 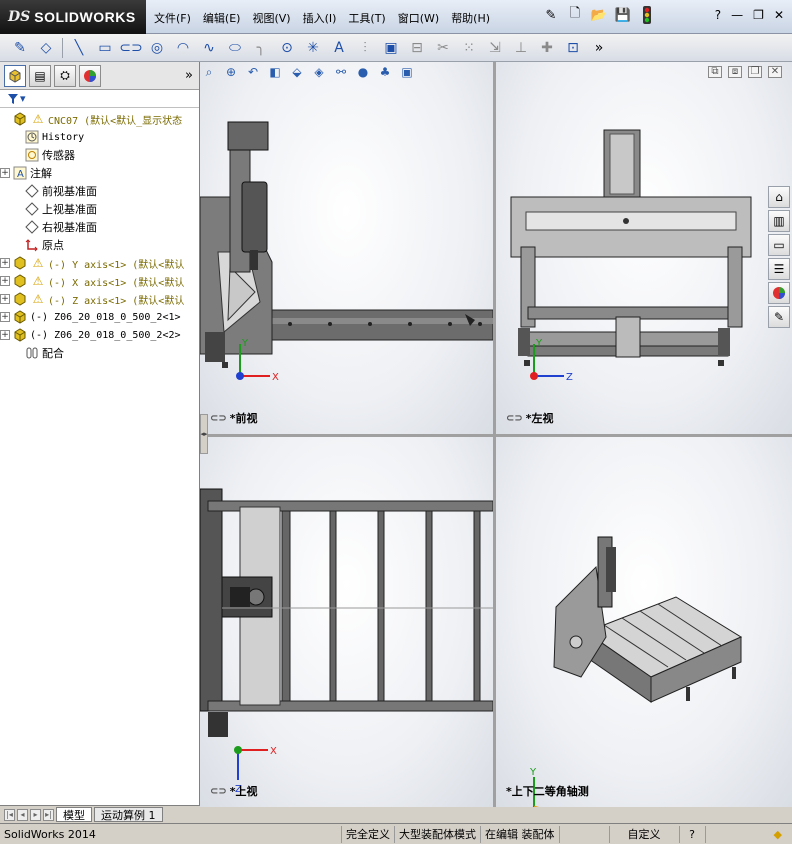 I want to click on ellipse-icon: ⬭, so click(x=235, y=48).